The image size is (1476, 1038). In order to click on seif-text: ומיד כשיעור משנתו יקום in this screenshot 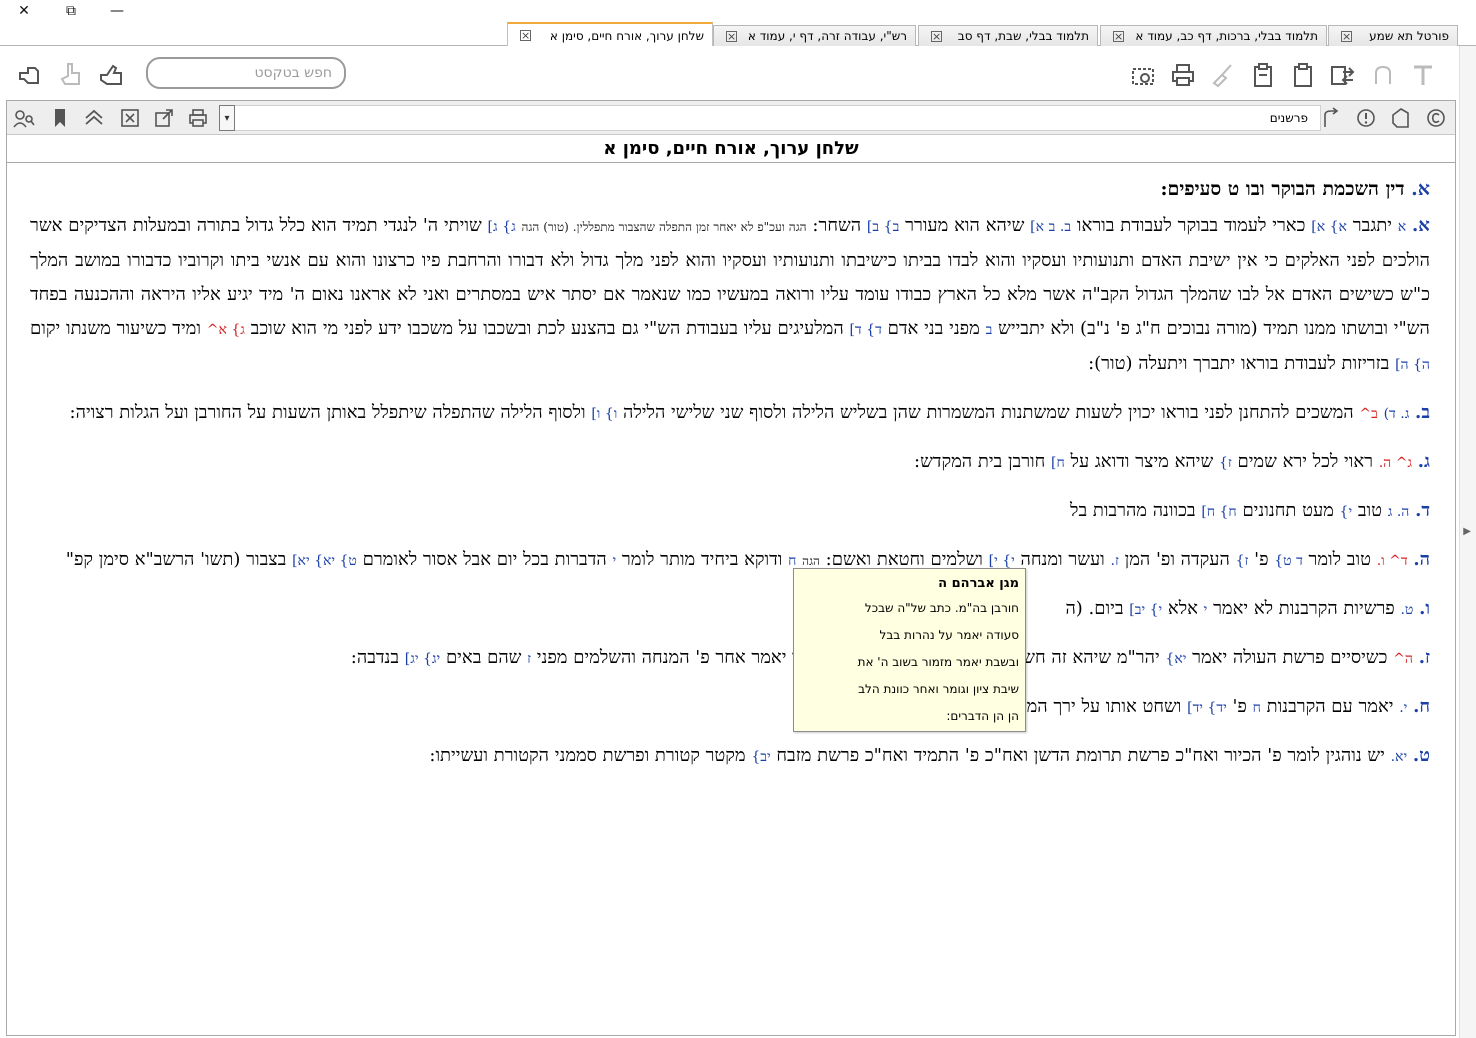, I will do `click(115, 328)`.